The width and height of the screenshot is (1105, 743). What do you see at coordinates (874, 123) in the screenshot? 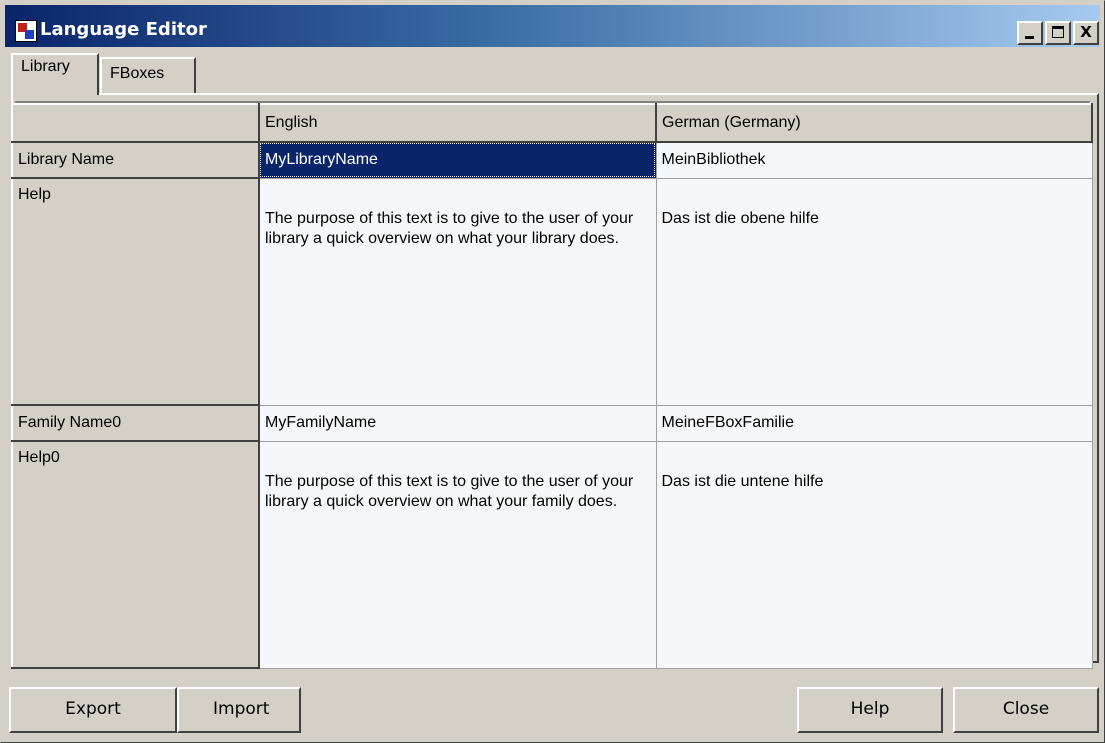
I see `column-header-german: German (Germany)` at bounding box center [874, 123].